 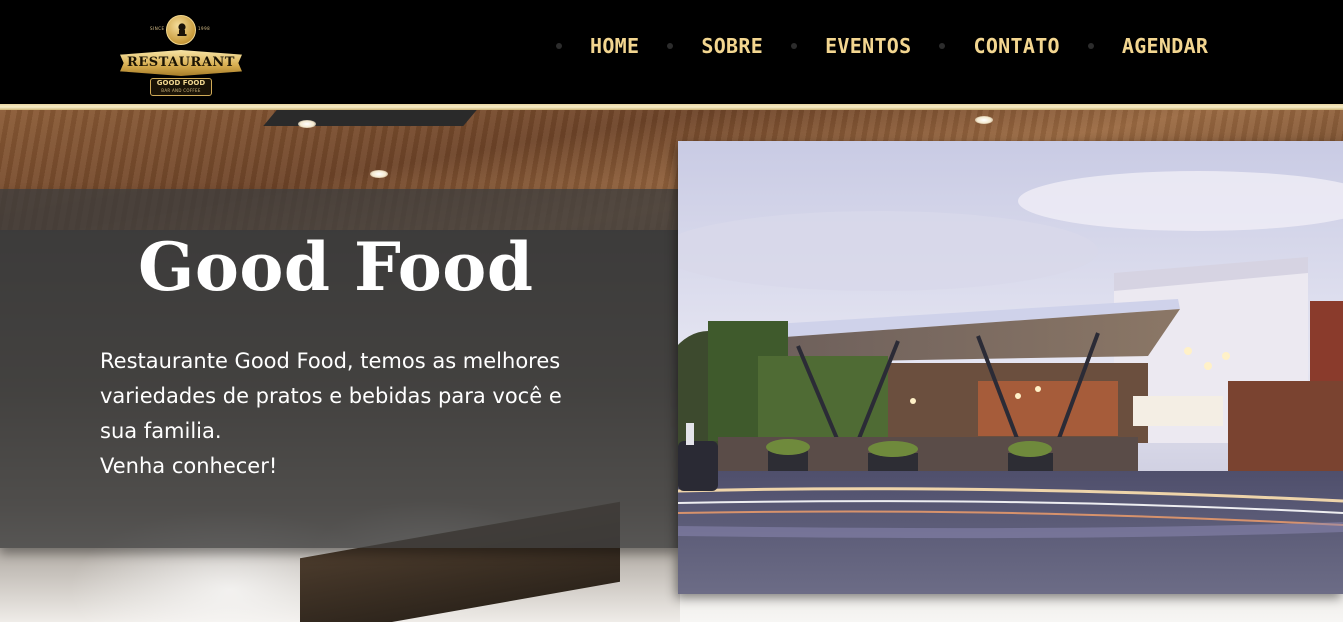 I want to click on chef-seal-icon, so click(x=181, y=30).